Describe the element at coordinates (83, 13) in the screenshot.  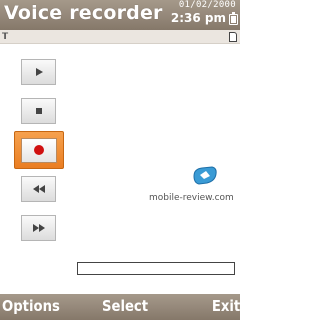
I see `app-title: Voice recorder` at that location.